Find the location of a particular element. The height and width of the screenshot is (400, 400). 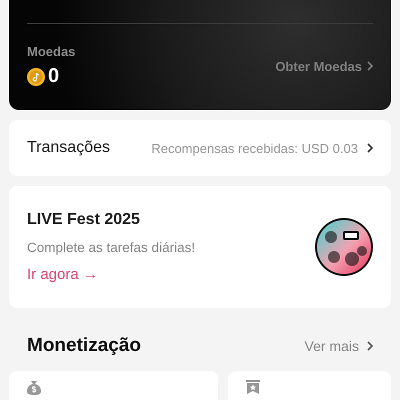

rewards-summary: Recompensas recebidas: USD 0.03 is located at coordinates (254, 148).